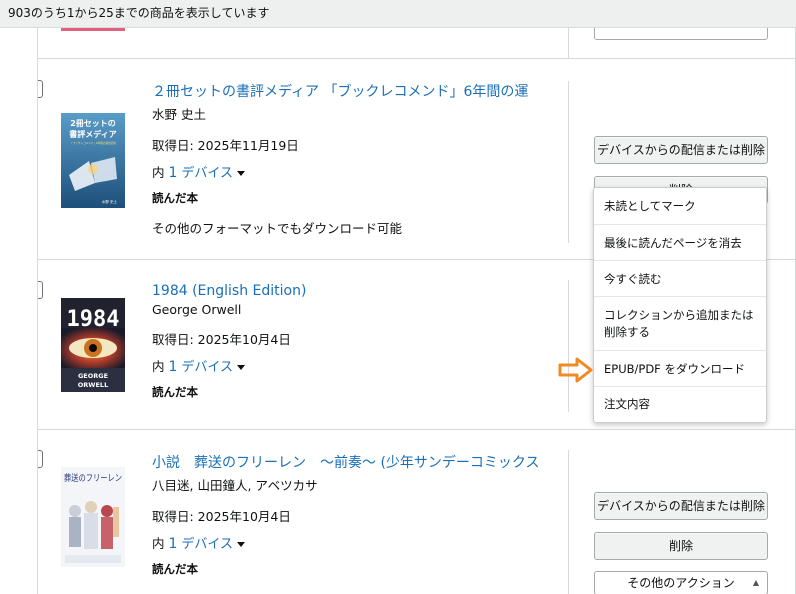 The width and height of the screenshot is (796, 594). I want to click on list-item-previous, so click(416, 43).